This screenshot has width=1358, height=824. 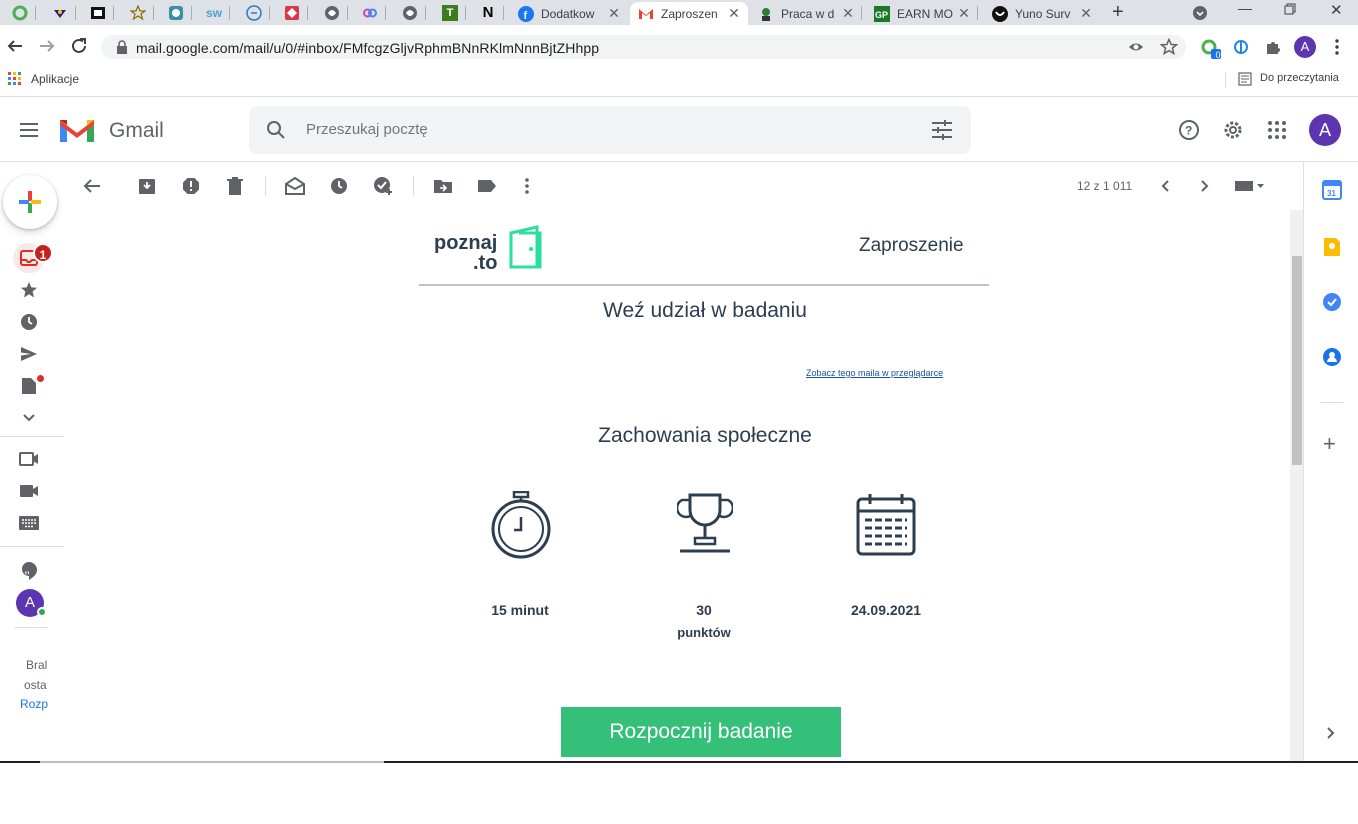 I want to click on poznaj-door-logo-icon, so click(x=525, y=247).